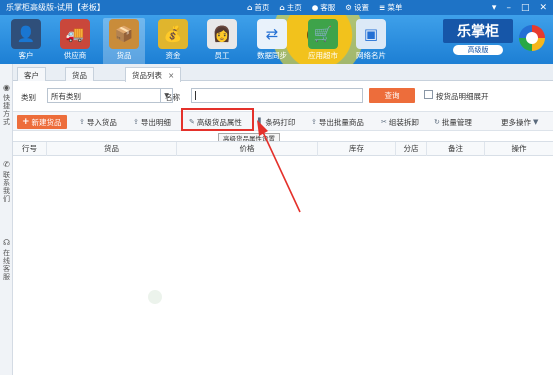  I want to click on module-supplier: 🚚 供应商, so click(75, 41).